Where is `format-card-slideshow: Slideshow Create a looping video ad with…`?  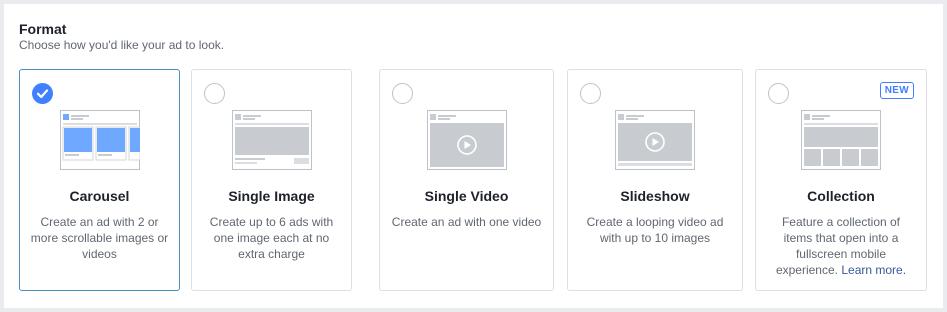
format-card-slideshow: Slideshow Create a looping video ad with… is located at coordinates (655, 180).